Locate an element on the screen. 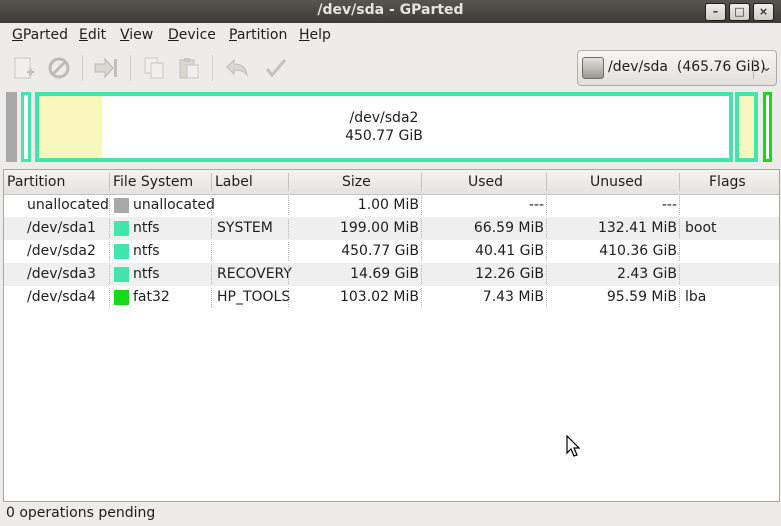  diskmap-selected-info: /dev/sda2 450.77 GiB is located at coordinates (384, 127).